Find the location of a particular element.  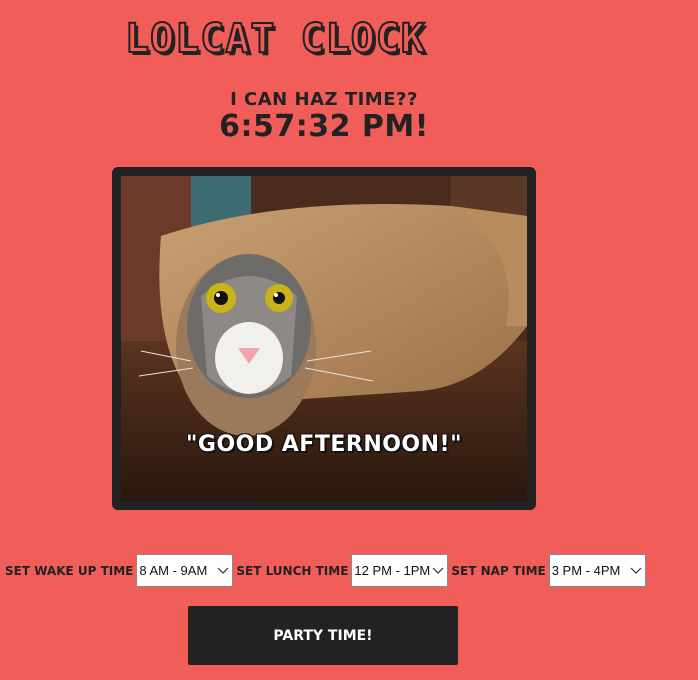

lunch-time-selected: 12 PM - 1PM is located at coordinates (392, 570).